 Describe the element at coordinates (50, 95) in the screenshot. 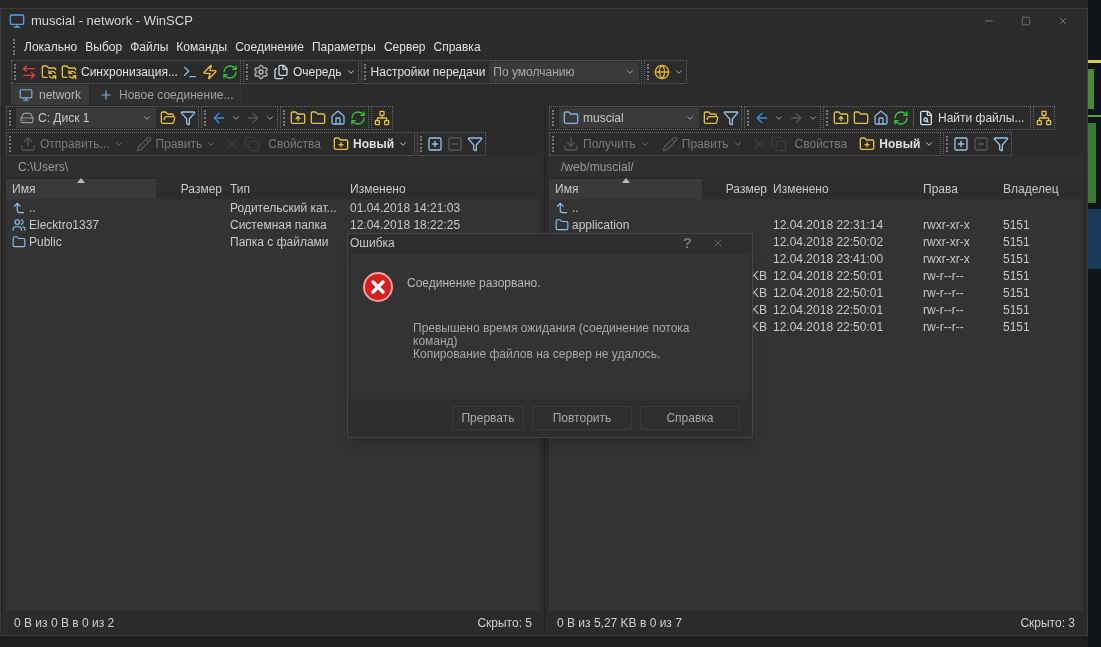

I see `session-tab: network` at that location.